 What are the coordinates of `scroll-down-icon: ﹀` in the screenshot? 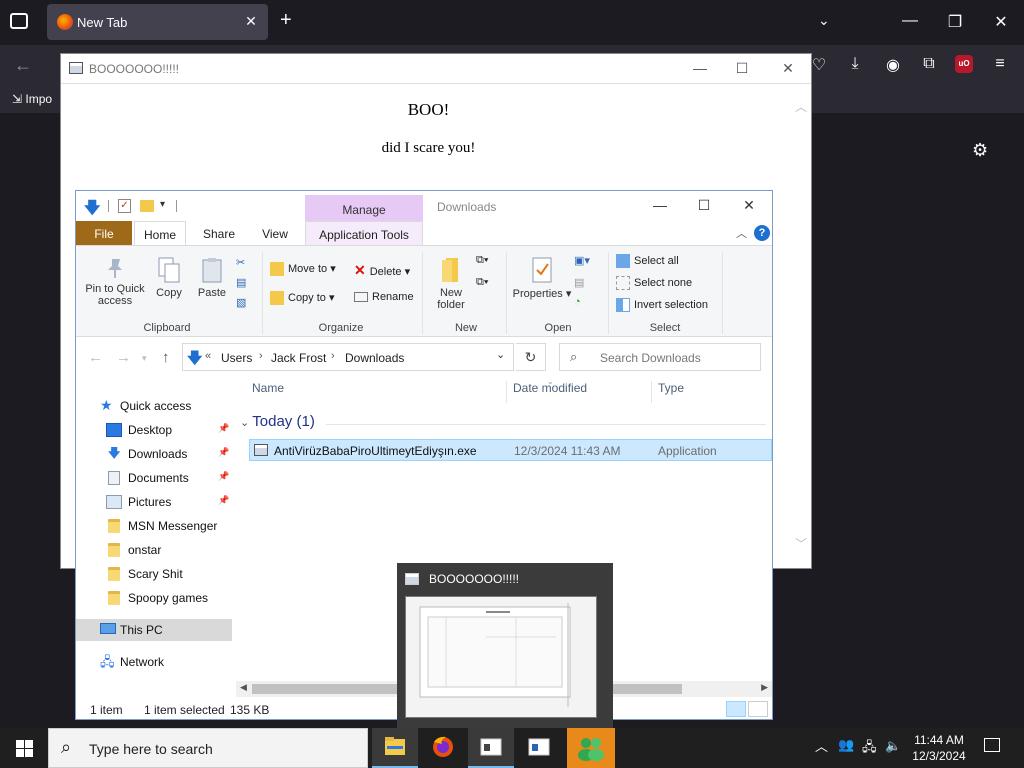 It's located at (801, 543).